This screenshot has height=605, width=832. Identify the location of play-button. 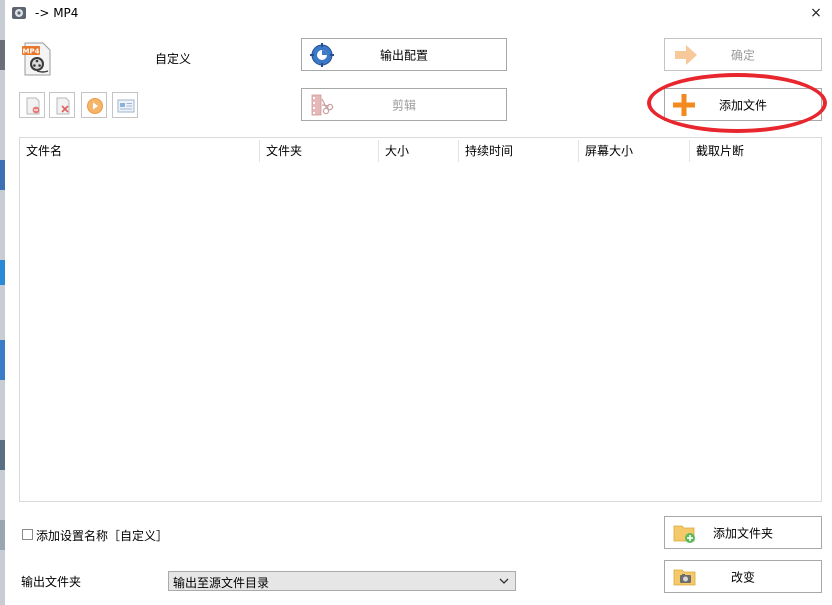
(94, 105).